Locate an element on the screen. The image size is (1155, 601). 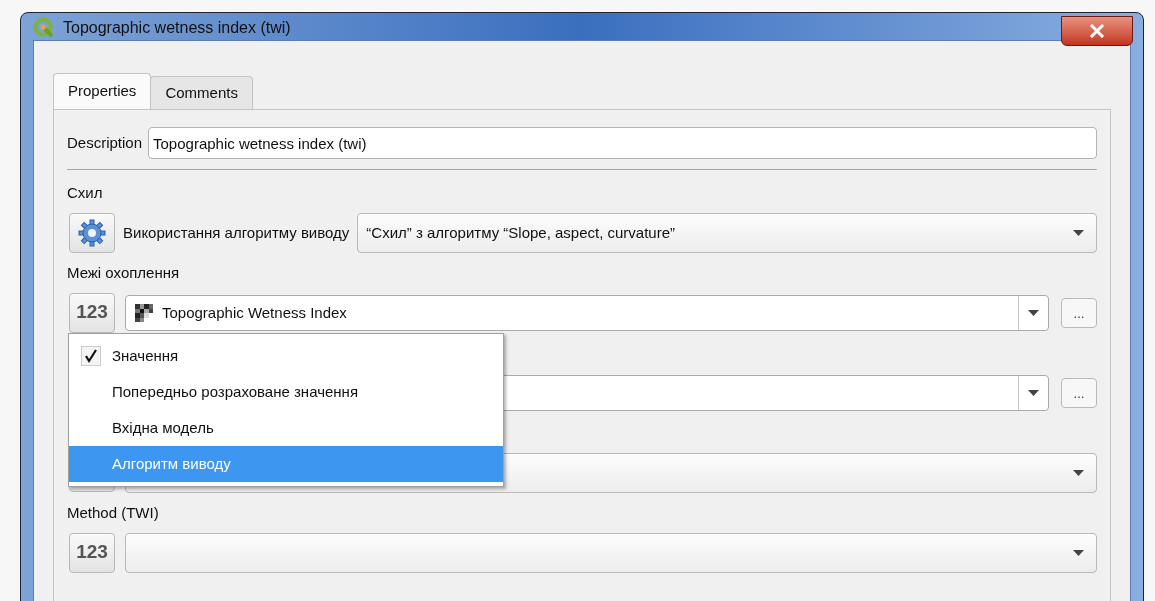
option-combobox: “Схил” з алгоритму “Slope, aspect, curvature” is located at coordinates (727, 233).